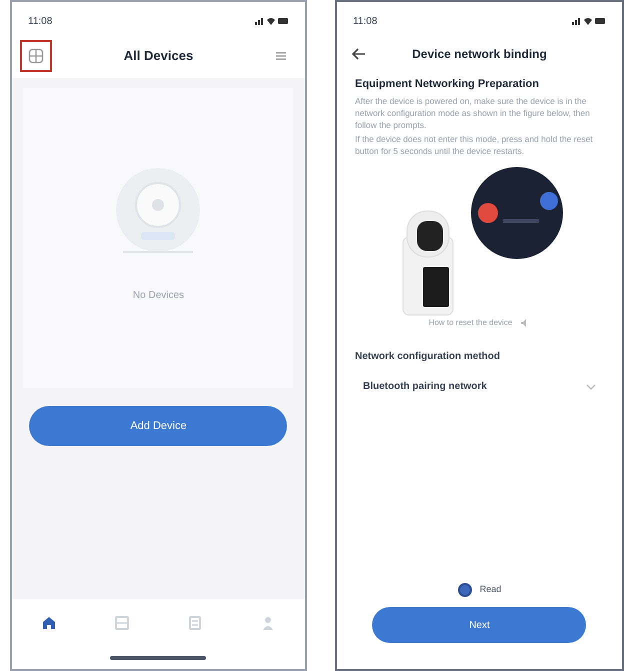 The width and height of the screenshot is (634, 671). What do you see at coordinates (491, 589) in the screenshot?
I see `agree-label: Read` at bounding box center [491, 589].